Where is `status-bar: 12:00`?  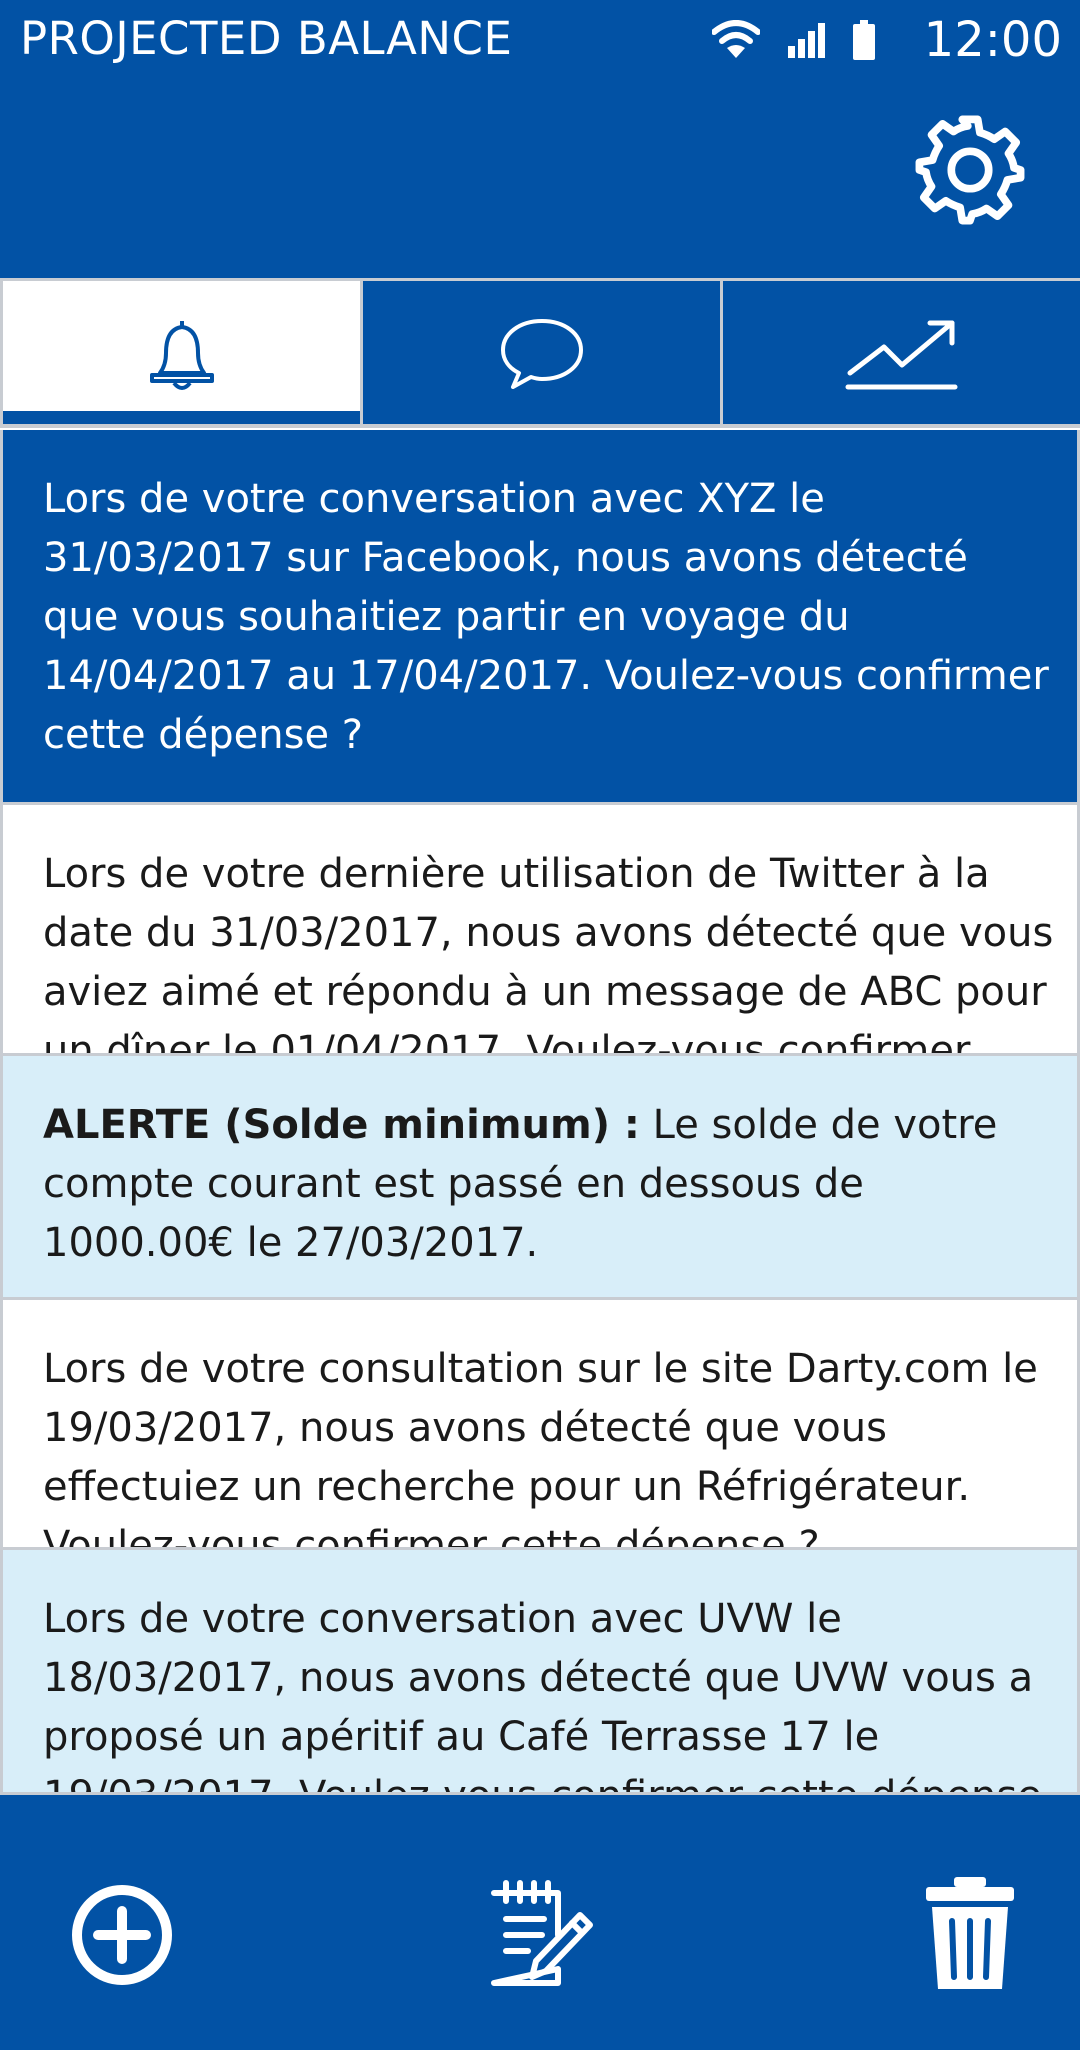 status-bar: 12:00 is located at coordinates (886, 40).